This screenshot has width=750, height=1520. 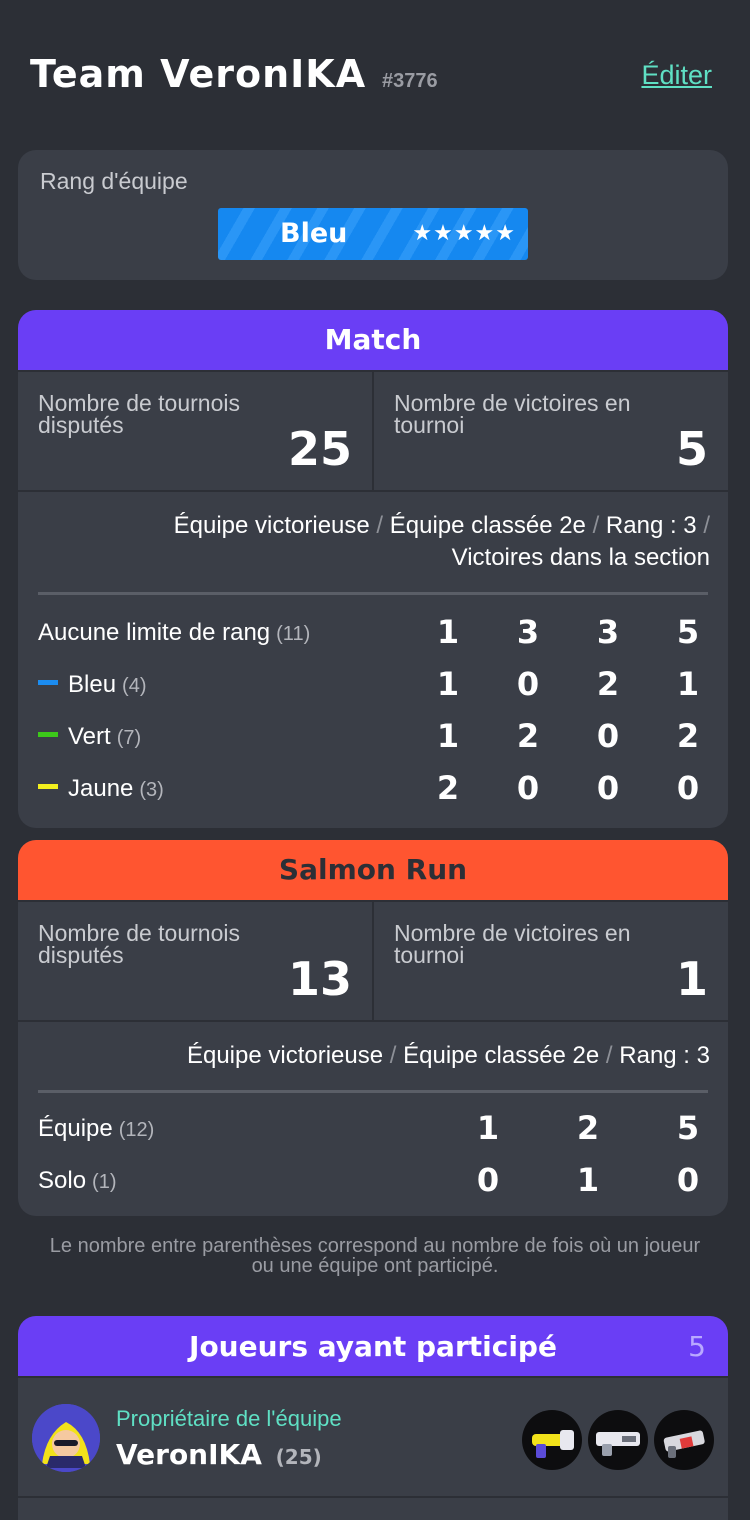 I want to click on row-count: (11), so click(x=293, y=634).